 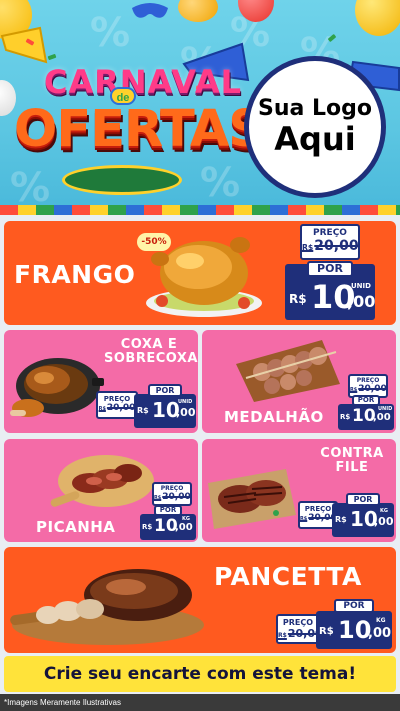 I want to click on product-name: COXA E SOBRECOXA, so click(x=150, y=352).